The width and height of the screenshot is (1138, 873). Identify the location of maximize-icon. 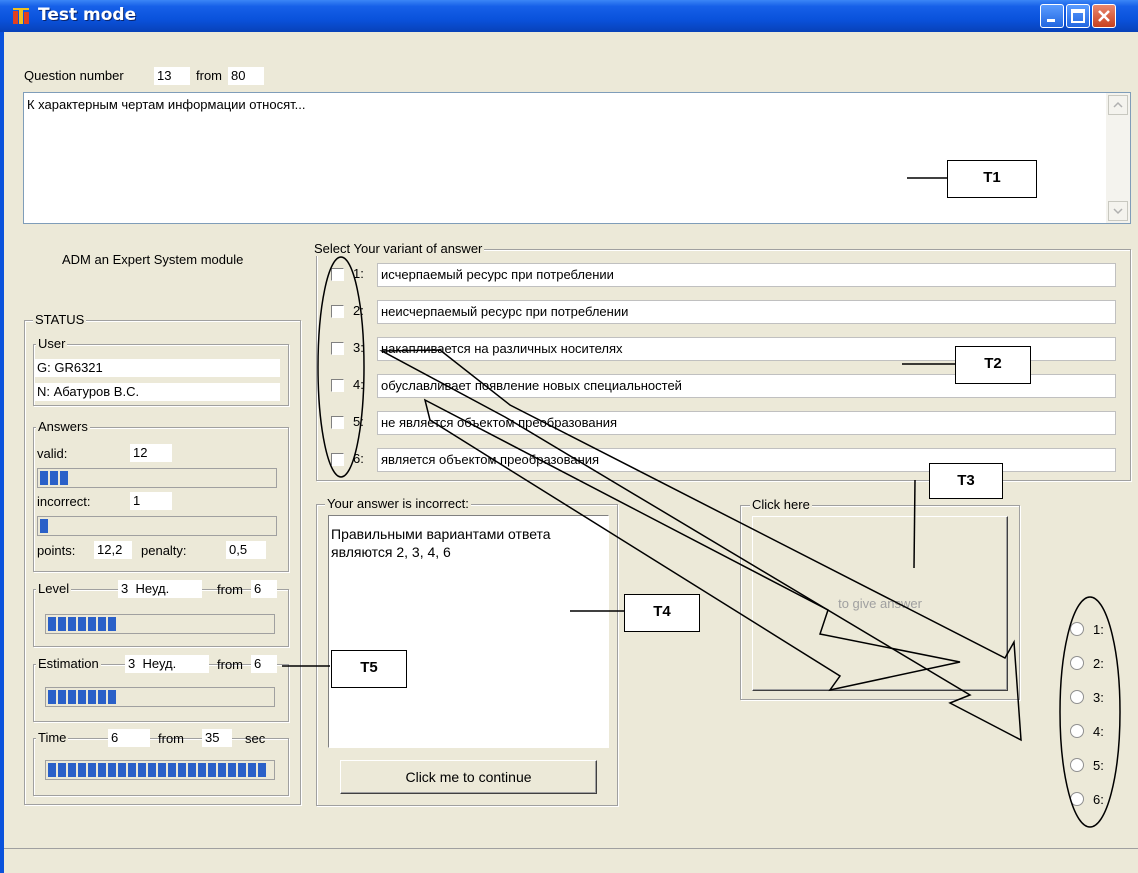
(1078, 16).